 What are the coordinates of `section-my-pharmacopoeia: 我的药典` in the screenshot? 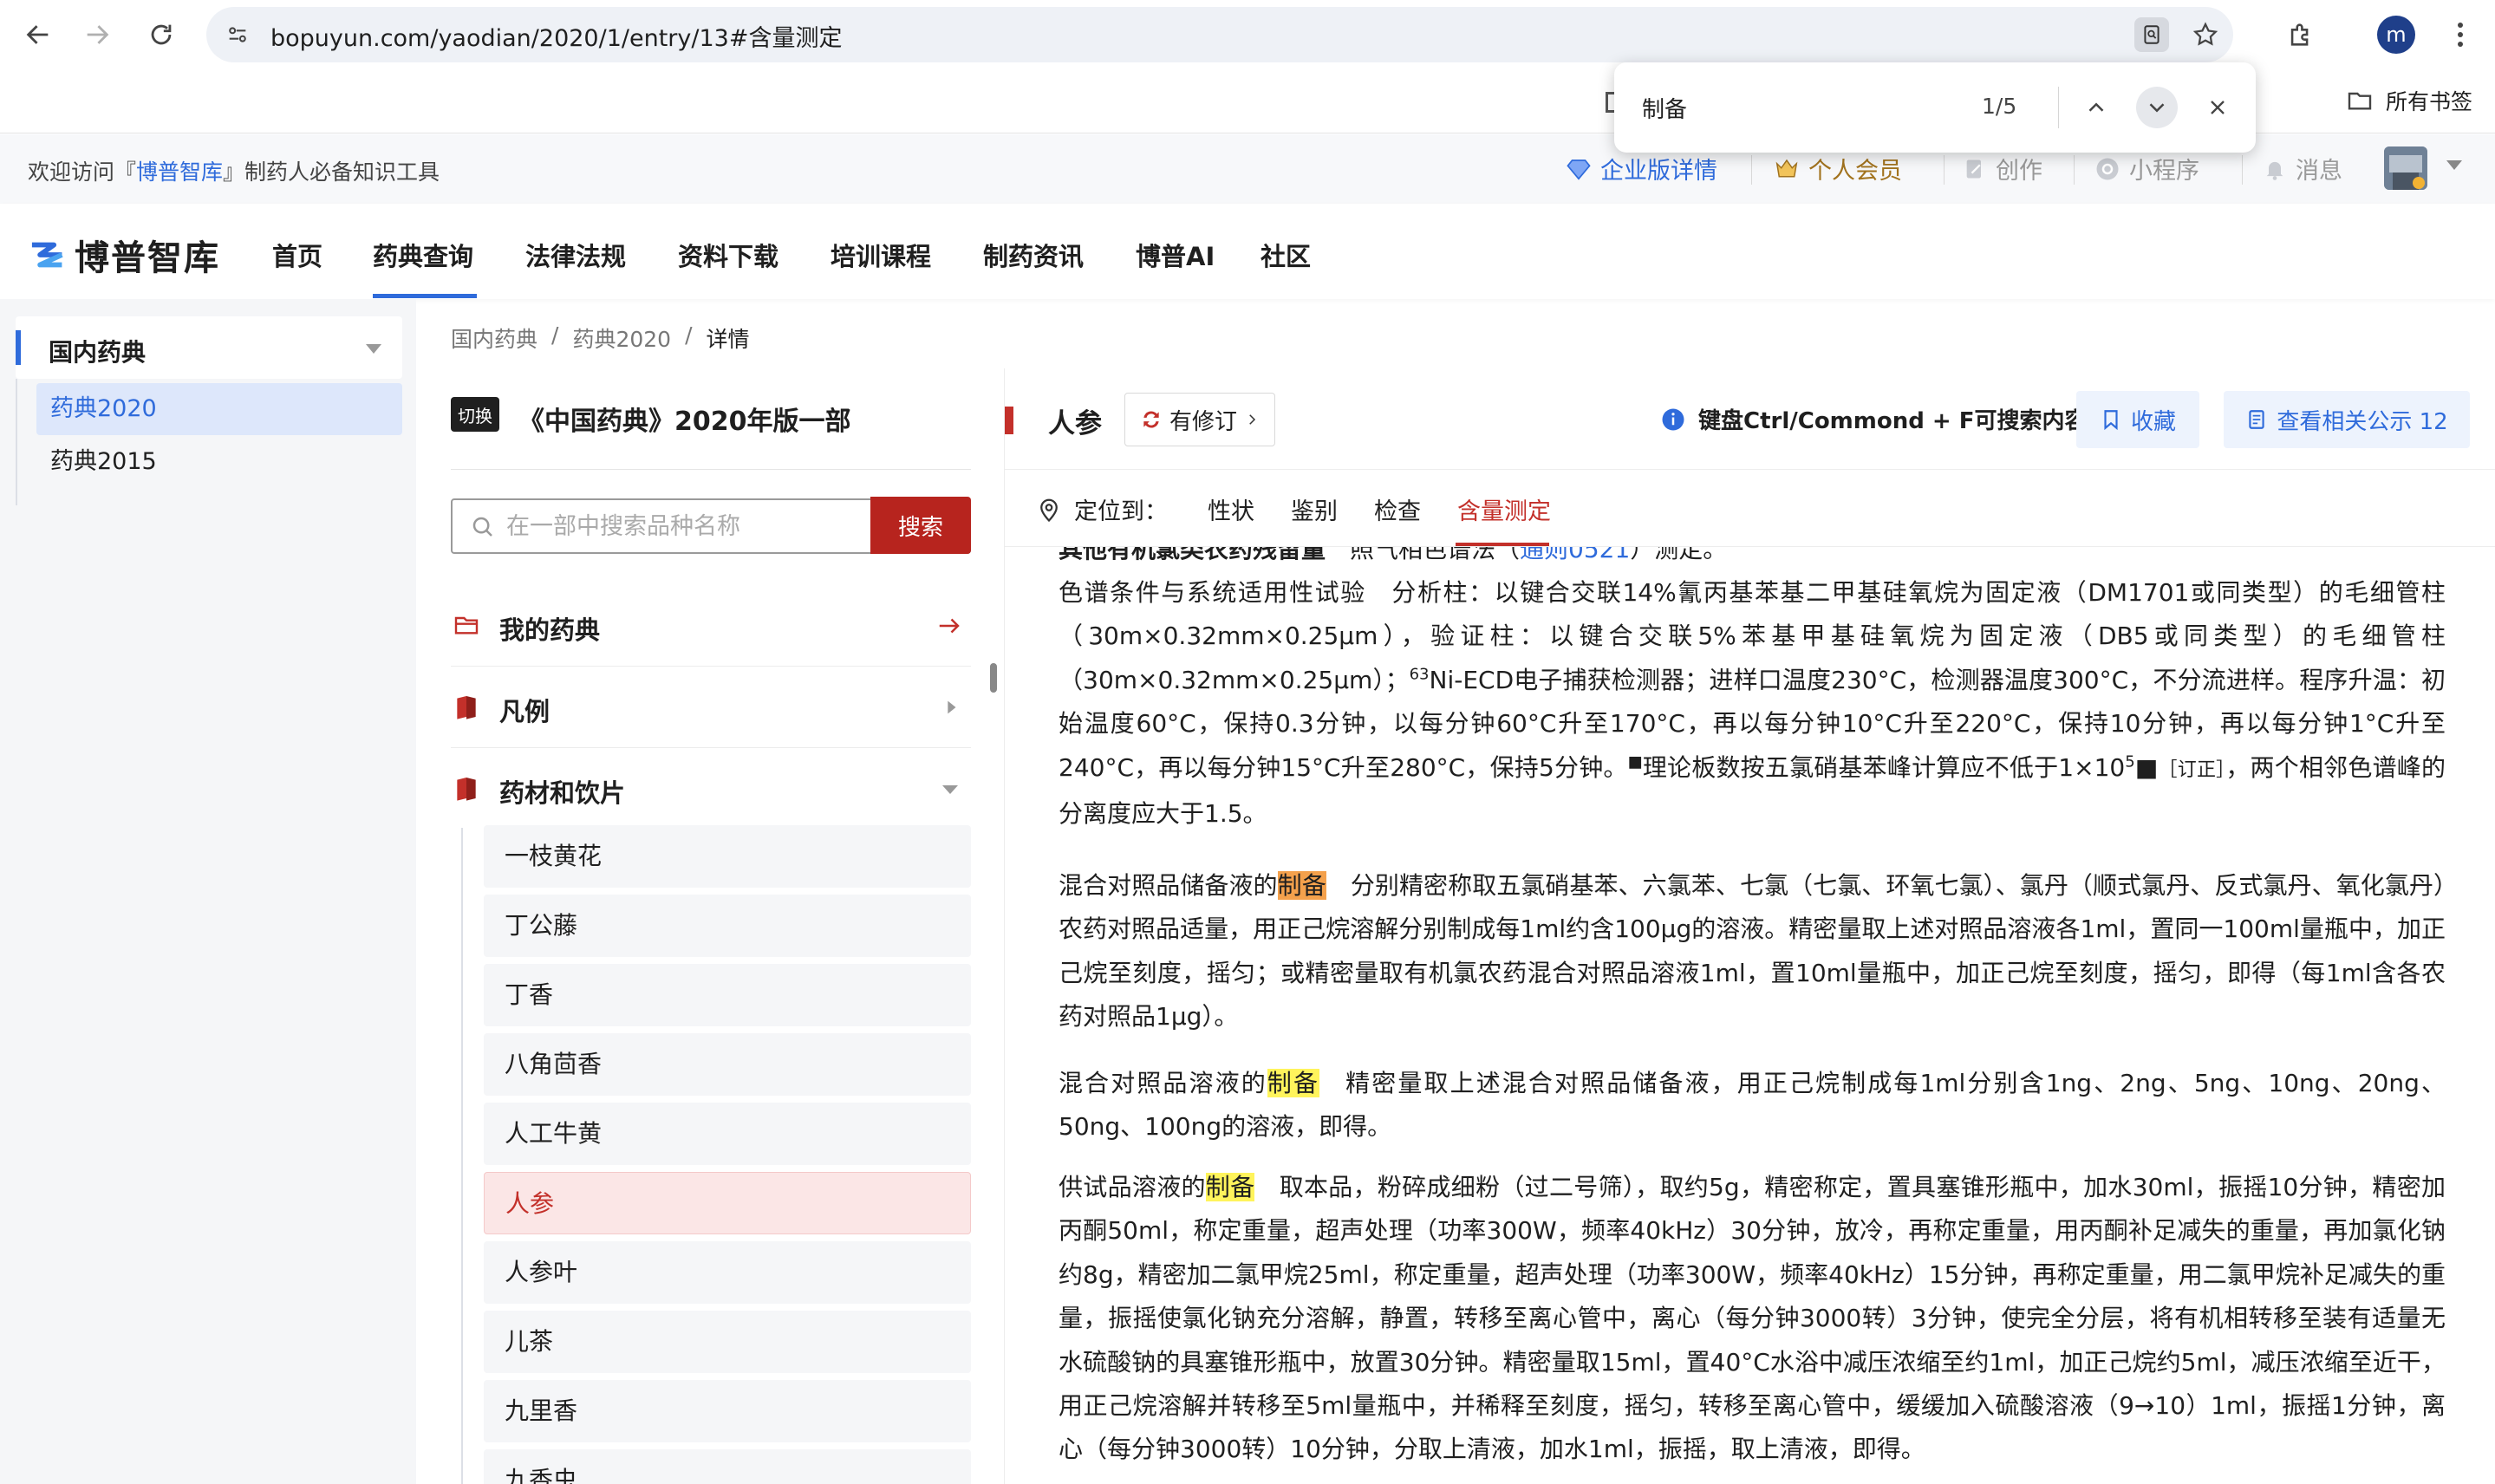 It's located at (711, 626).